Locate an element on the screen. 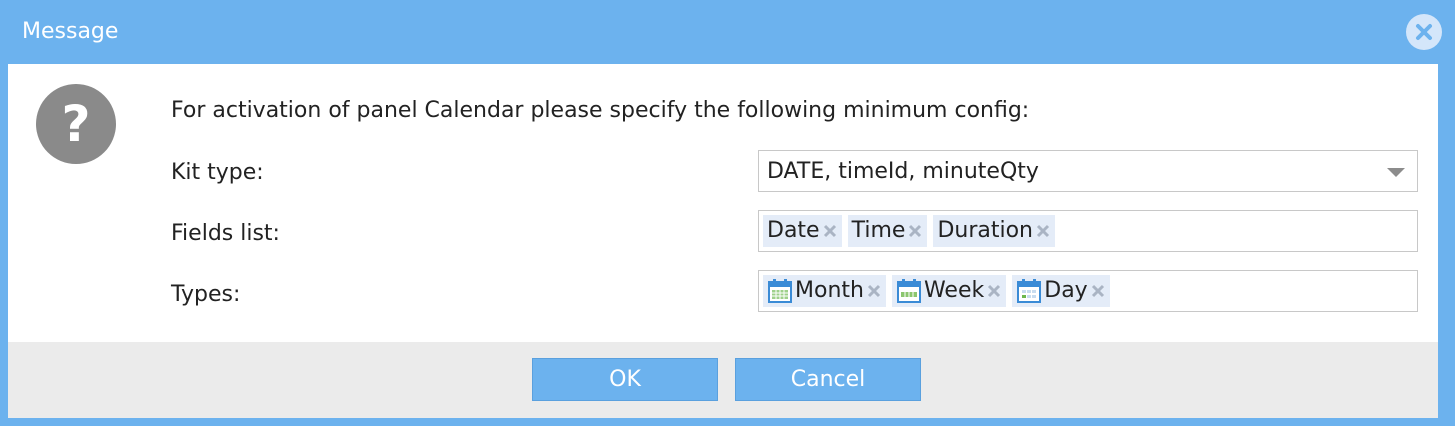  tag-month: Month is located at coordinates (824, 291).